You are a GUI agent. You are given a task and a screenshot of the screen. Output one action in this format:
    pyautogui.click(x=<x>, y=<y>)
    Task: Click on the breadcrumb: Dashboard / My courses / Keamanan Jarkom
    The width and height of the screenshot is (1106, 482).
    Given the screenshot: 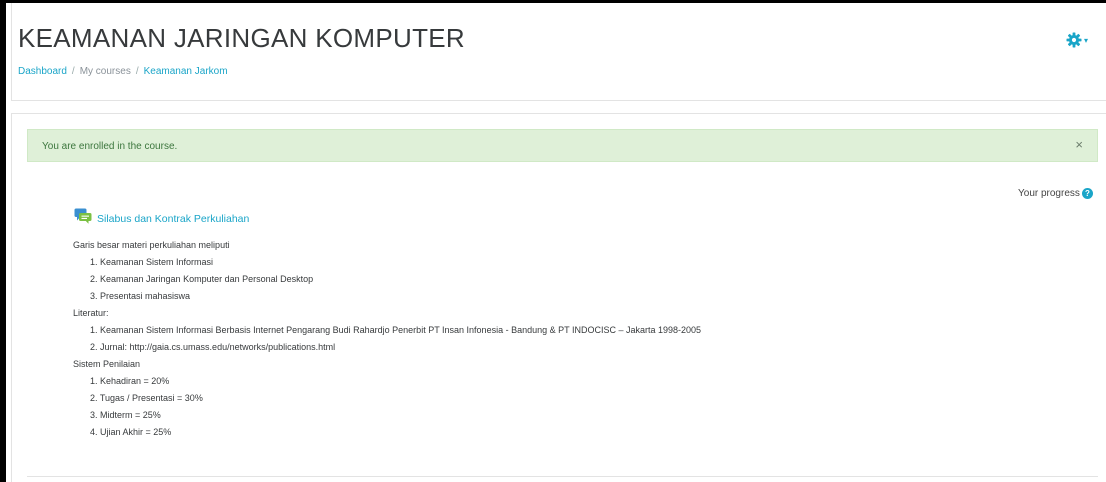 What is the action you would take?
    pyautogui.click(x=123, y=71)
    